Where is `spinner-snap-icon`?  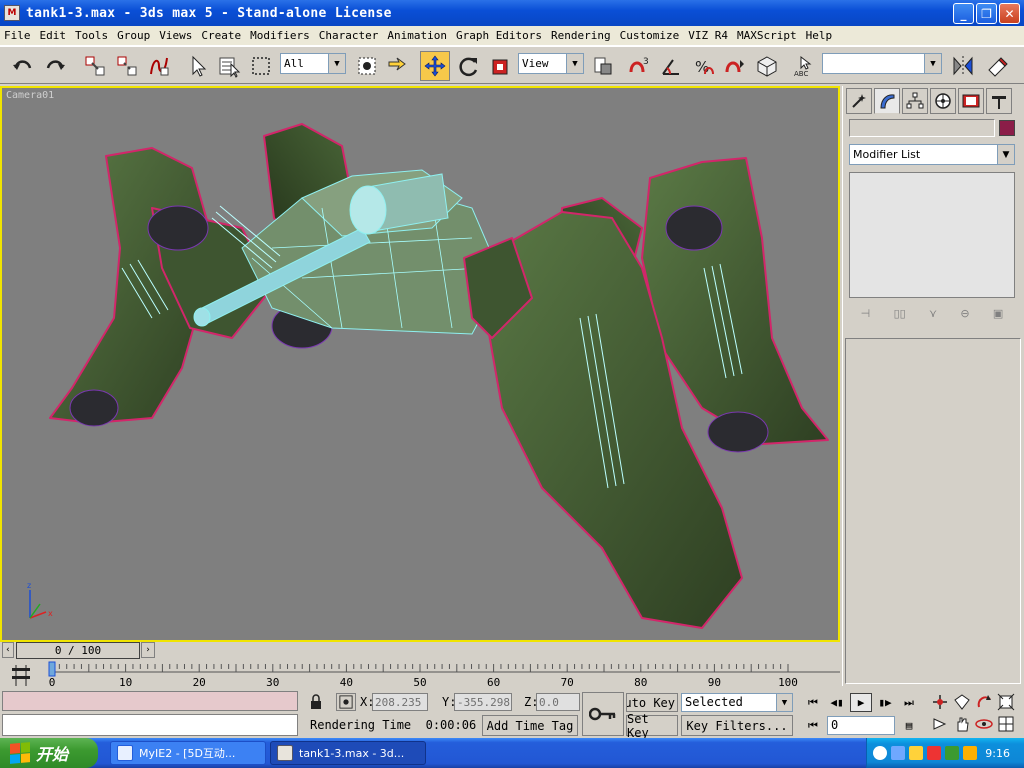
spinner-snap-icon is located at coordinates (735, 66).